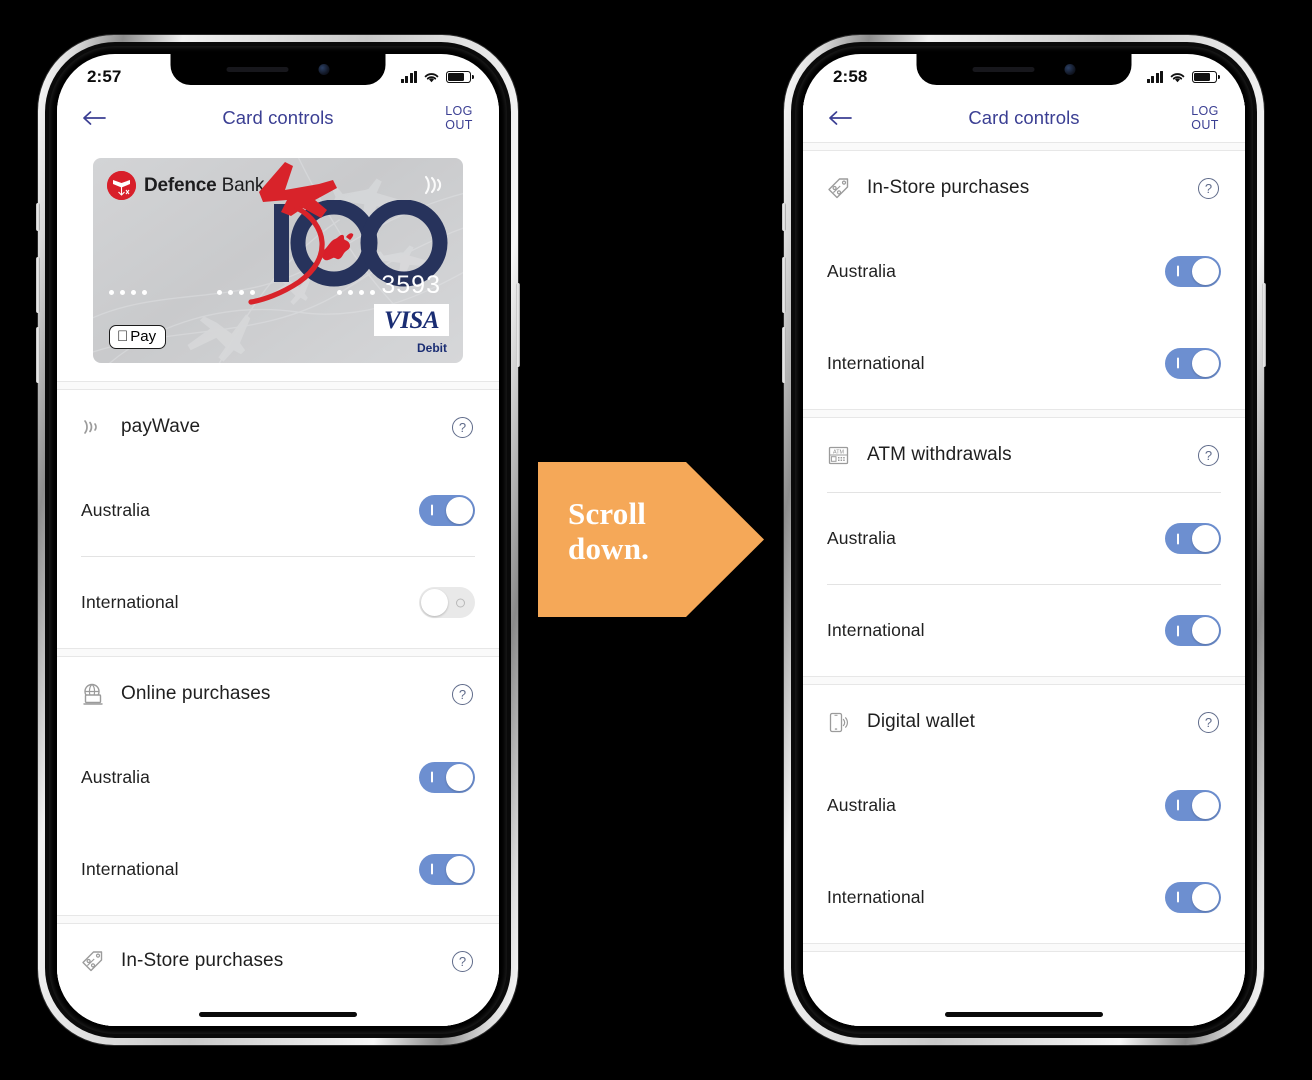 The image size is (1312, 1080). I want to click on section-title: ATM withdrawals, so click(939, 454).